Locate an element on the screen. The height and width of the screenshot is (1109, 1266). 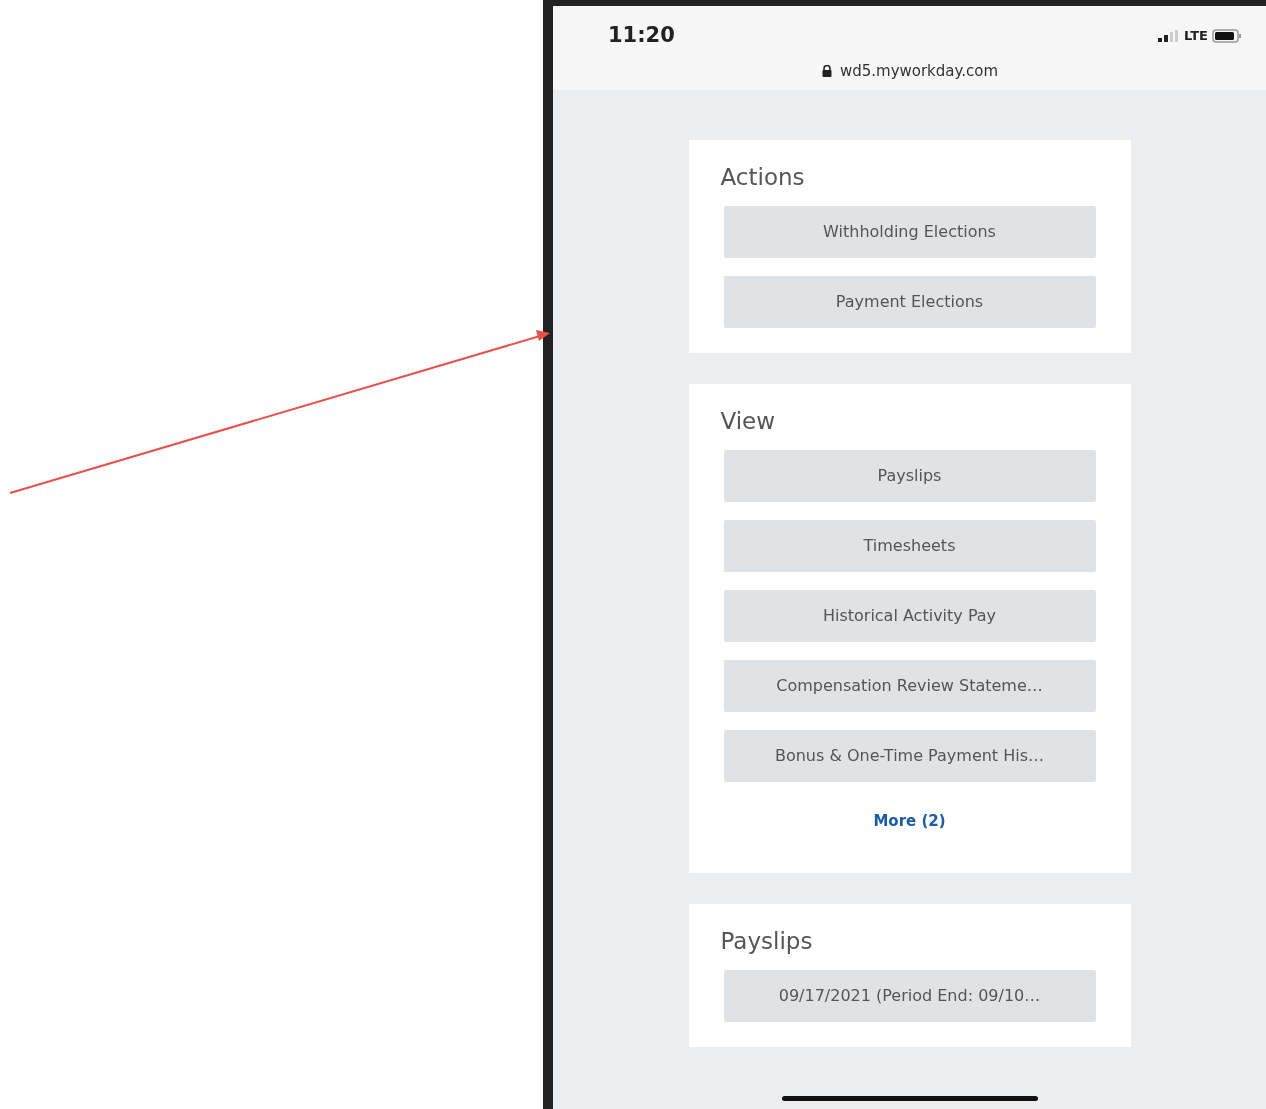
menu-button: Payment Elections is located at coordinates (909, 302).